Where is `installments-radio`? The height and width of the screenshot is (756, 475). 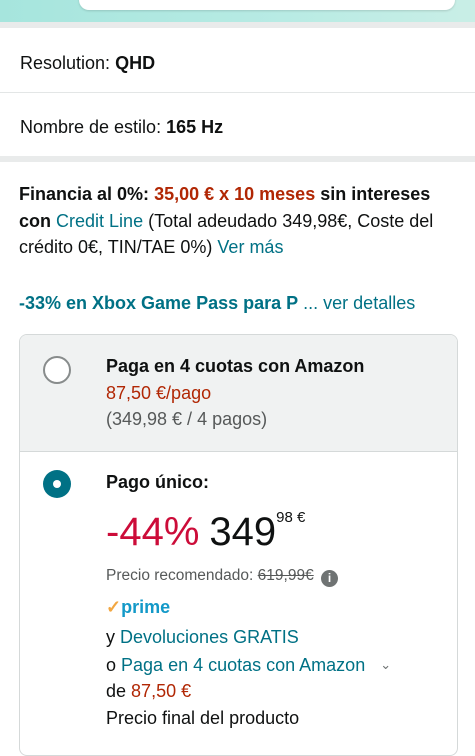
installments-radio is located at coordinates (57, 370).